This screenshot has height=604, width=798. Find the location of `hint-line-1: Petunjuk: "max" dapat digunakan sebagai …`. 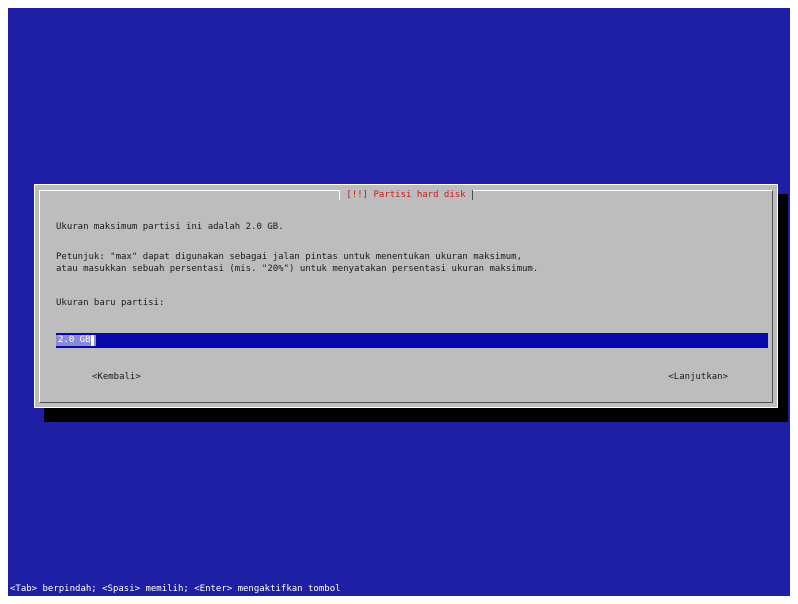

hint-line-1: Petunjuk: "max" dapat digunakan sebagai … is located at coordinates (289, 257).